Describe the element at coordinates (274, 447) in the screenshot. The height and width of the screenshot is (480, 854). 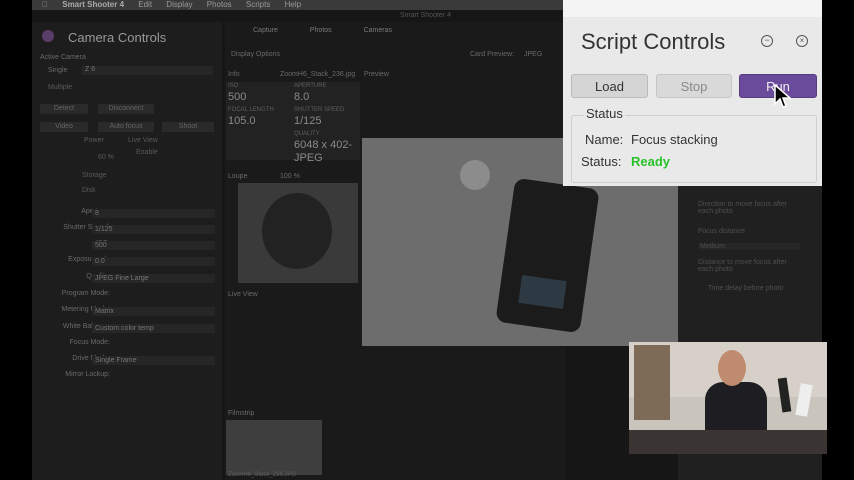
I see `filmstrip-thumbnail` at that location.